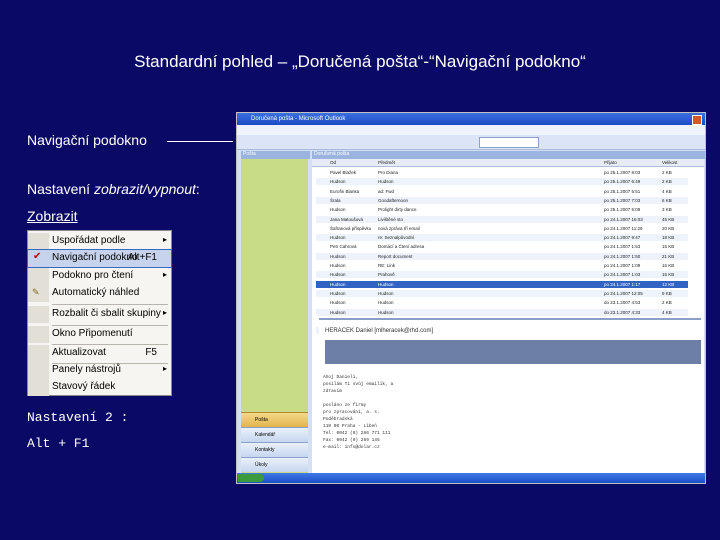 Image resolution: width=720 pixels, height=540 pixels. Describe the element at coordinates (78, 417) in the screenshot. I see `setting2-label: Nastavení 2 :` at that location.